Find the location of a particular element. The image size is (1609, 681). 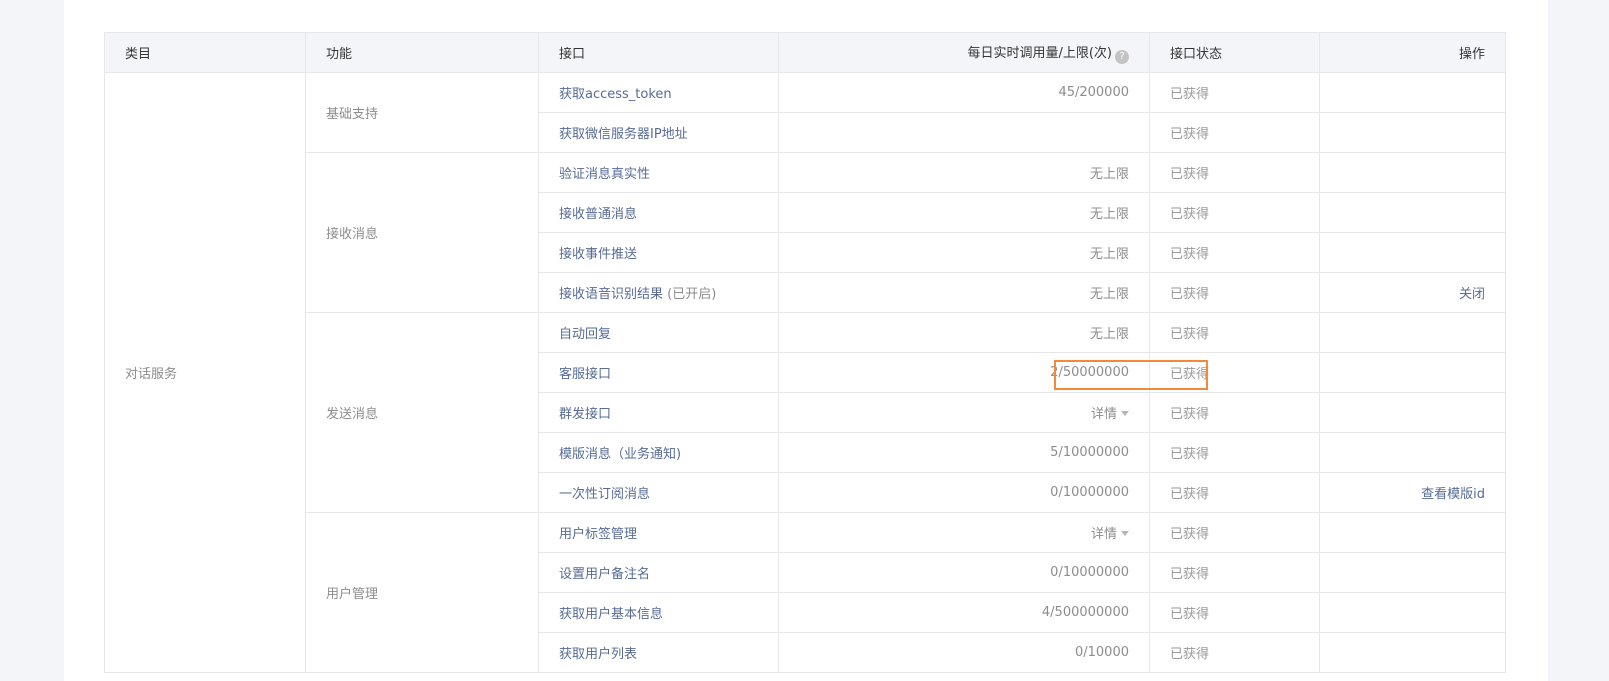

usage-value: 45/200000 is located at coordinates (964, 92).